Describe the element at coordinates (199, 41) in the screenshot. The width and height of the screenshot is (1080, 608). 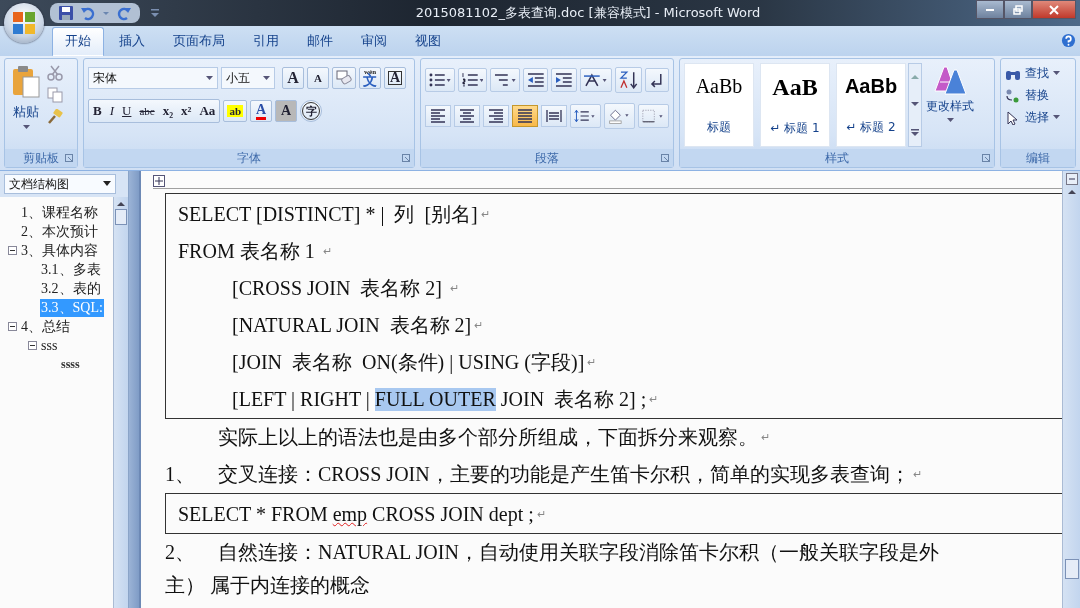
I see `ribbon-tab: 页面布局` at that location.